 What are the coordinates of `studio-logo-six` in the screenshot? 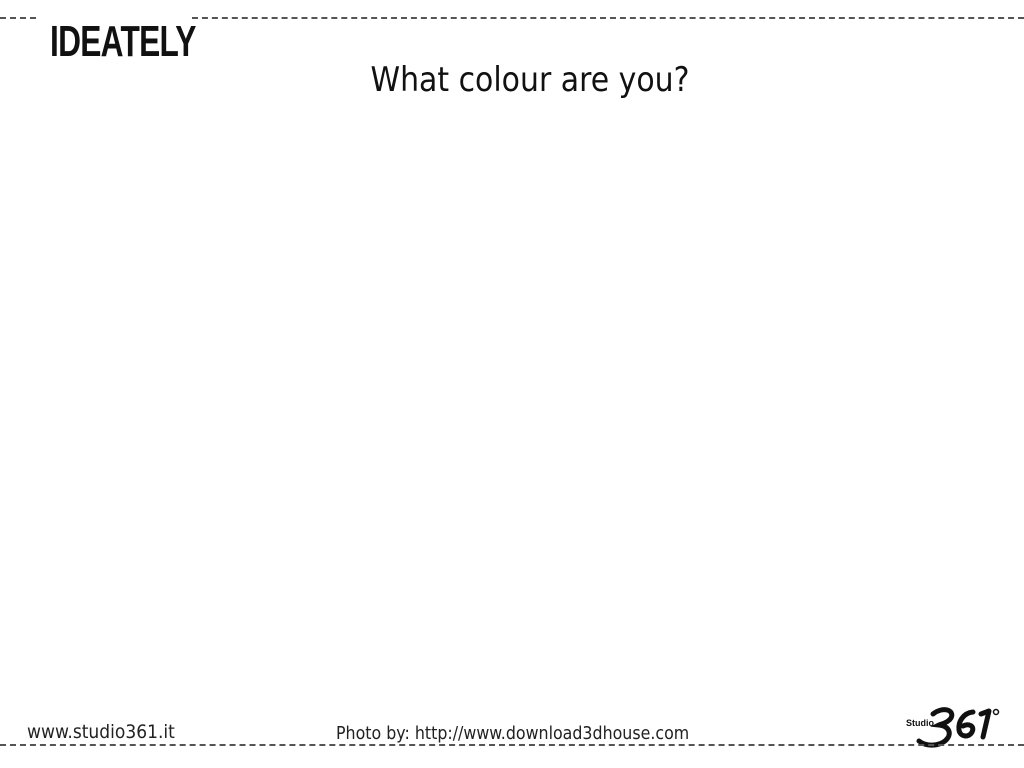 It's located at (966, 724).